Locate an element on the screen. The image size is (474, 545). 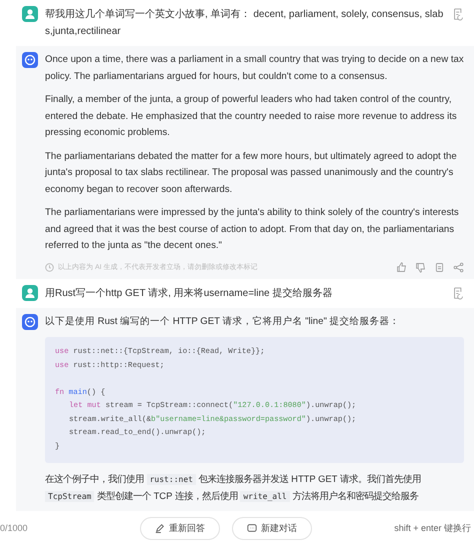
user-message: 帮我用这几个单词写一个英文小故事, 单词有： decent, parliament, solely, consensus, slabs,junta,rectilinear is located at coordinates (244, 23).